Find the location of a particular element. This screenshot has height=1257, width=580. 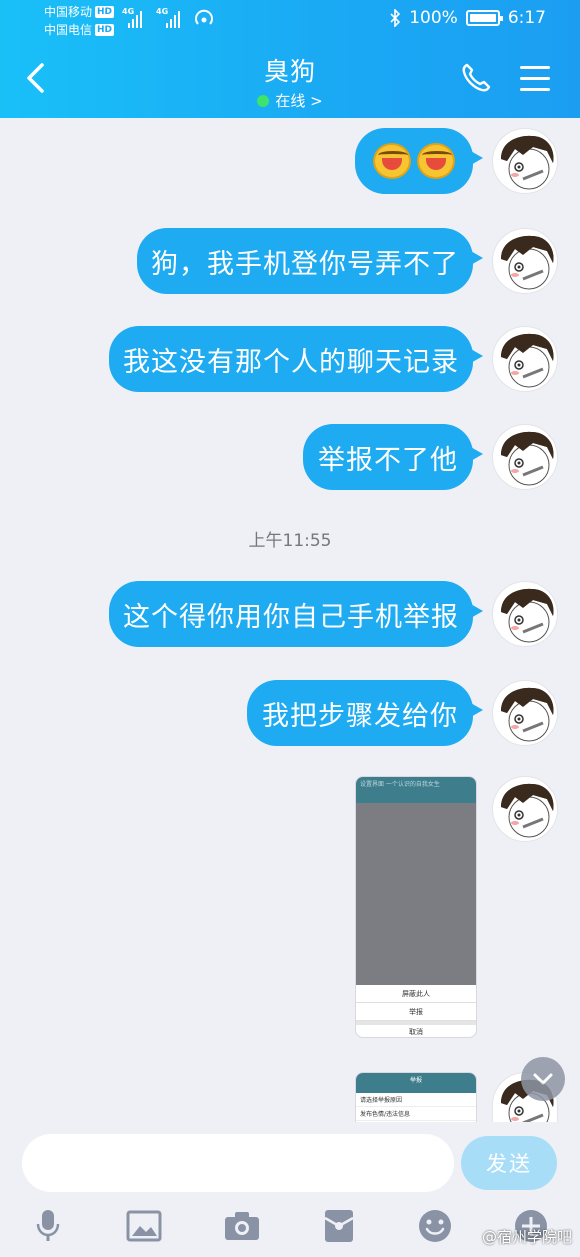

battery-icon is located at coordinates (484, 18).